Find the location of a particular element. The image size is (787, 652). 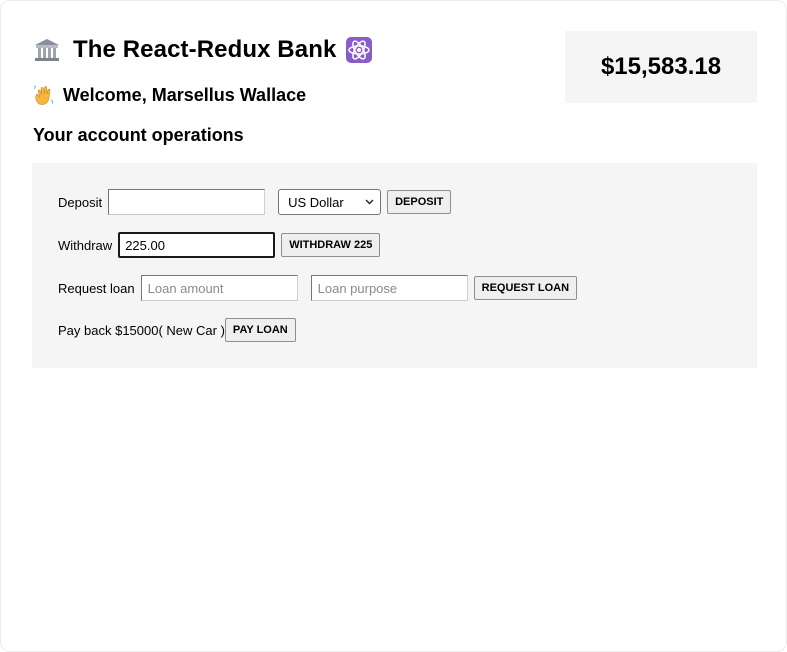

deposit-amount-input is located at coordinates (187, 202).